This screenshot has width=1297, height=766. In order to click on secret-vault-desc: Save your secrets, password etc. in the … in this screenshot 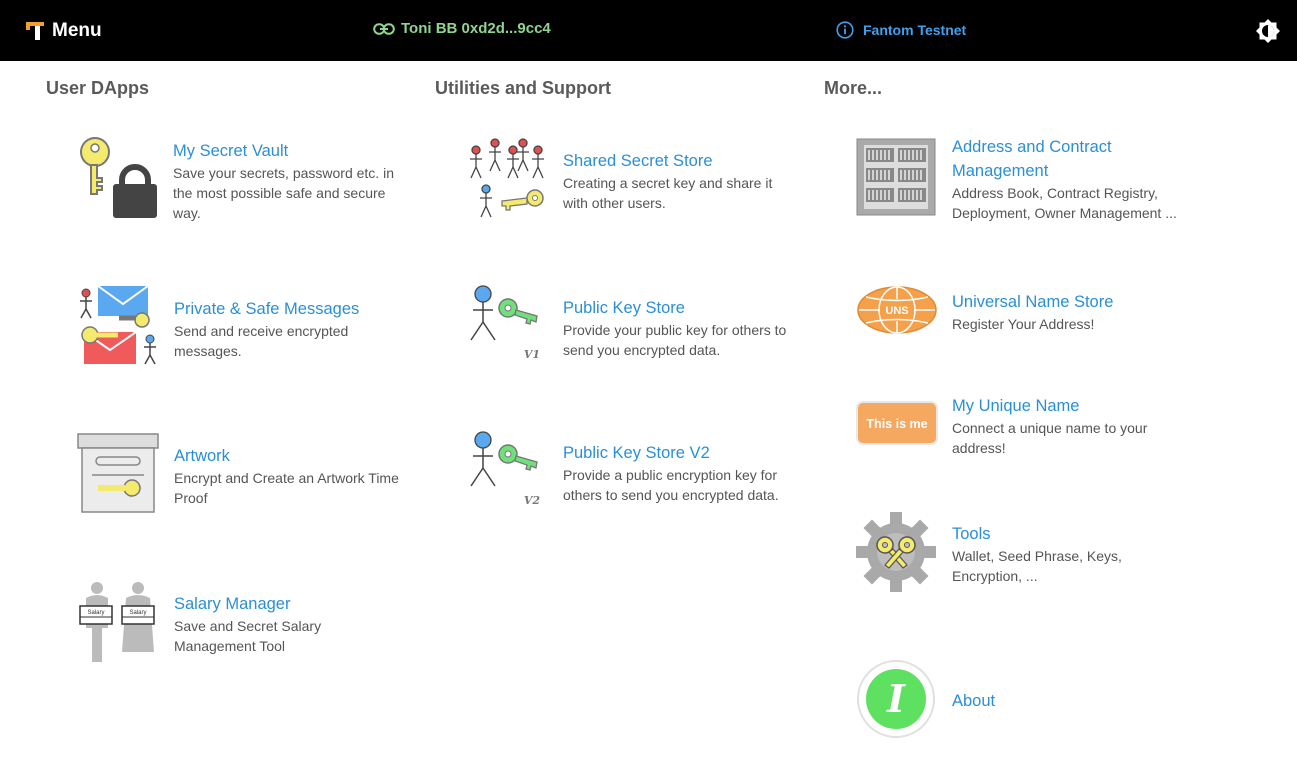, I will do `click(283, 193)`.